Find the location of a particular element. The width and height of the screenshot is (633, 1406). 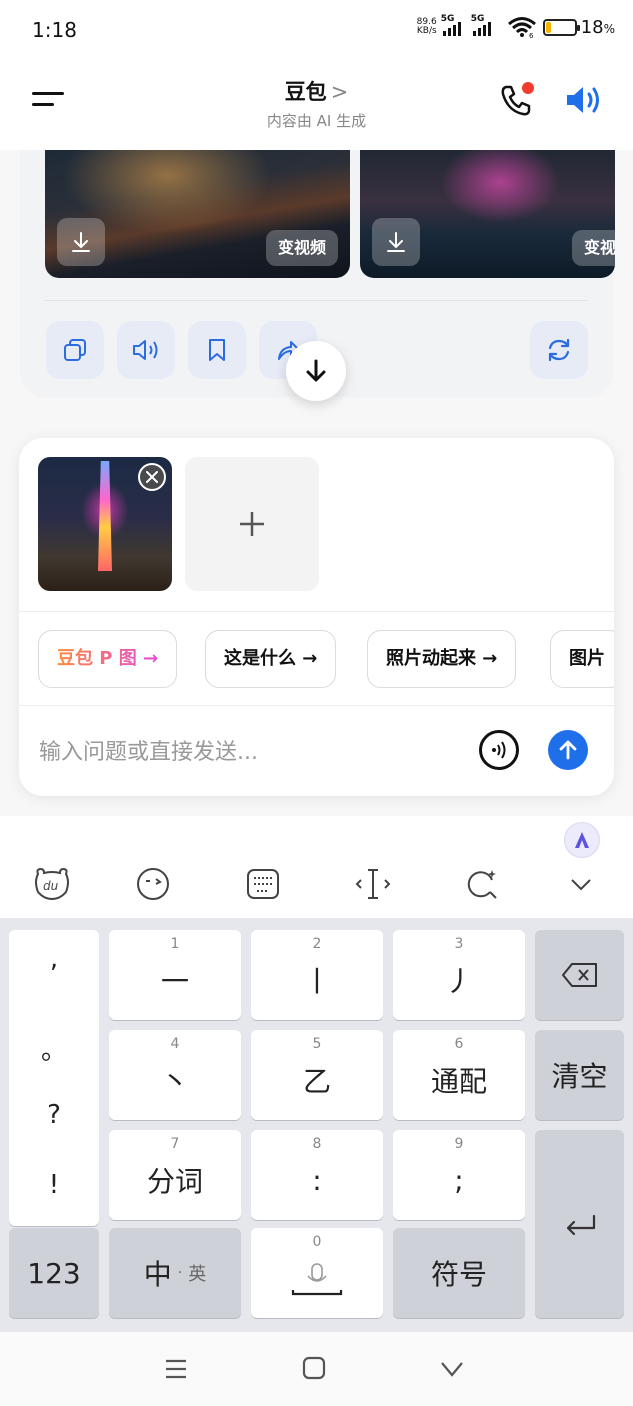

home-icon is located at coordinates (314, 1368).